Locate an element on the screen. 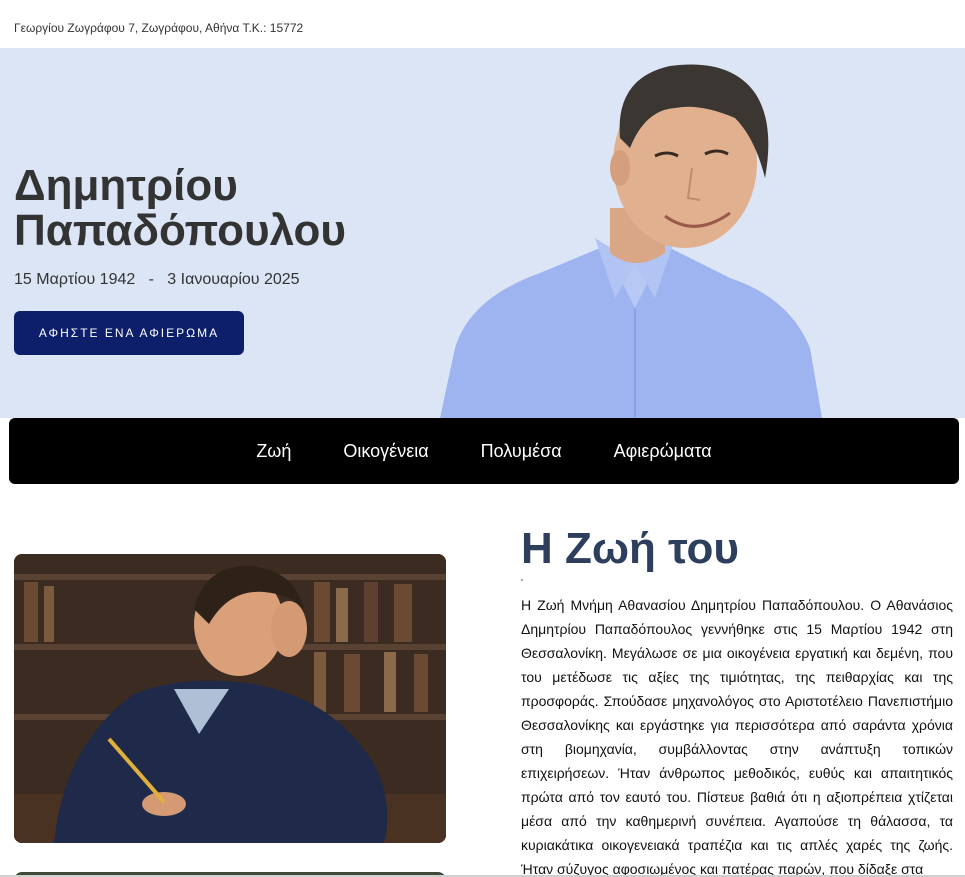 Image resolution: width=965 pixels, height=877 pixels. death-date: 3 Ιανουαρίου 2025 is located at coordinates (233, 279).